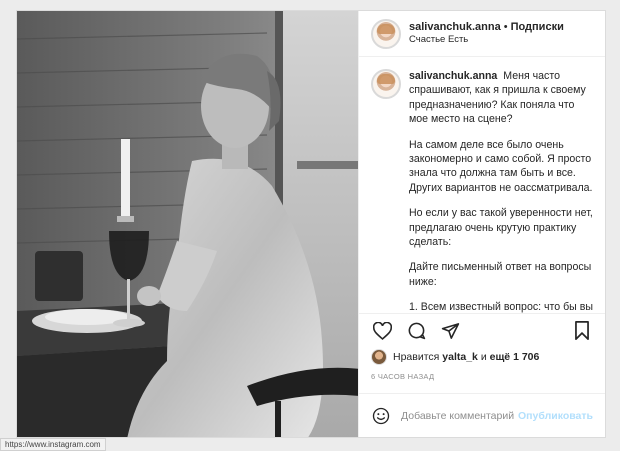  What do you see at coordinates (501, 307) in the screenshot?
I see `caption-paragraph: 1. Всем известный вопрос: что бы вы` at bounding box center [501, 307].